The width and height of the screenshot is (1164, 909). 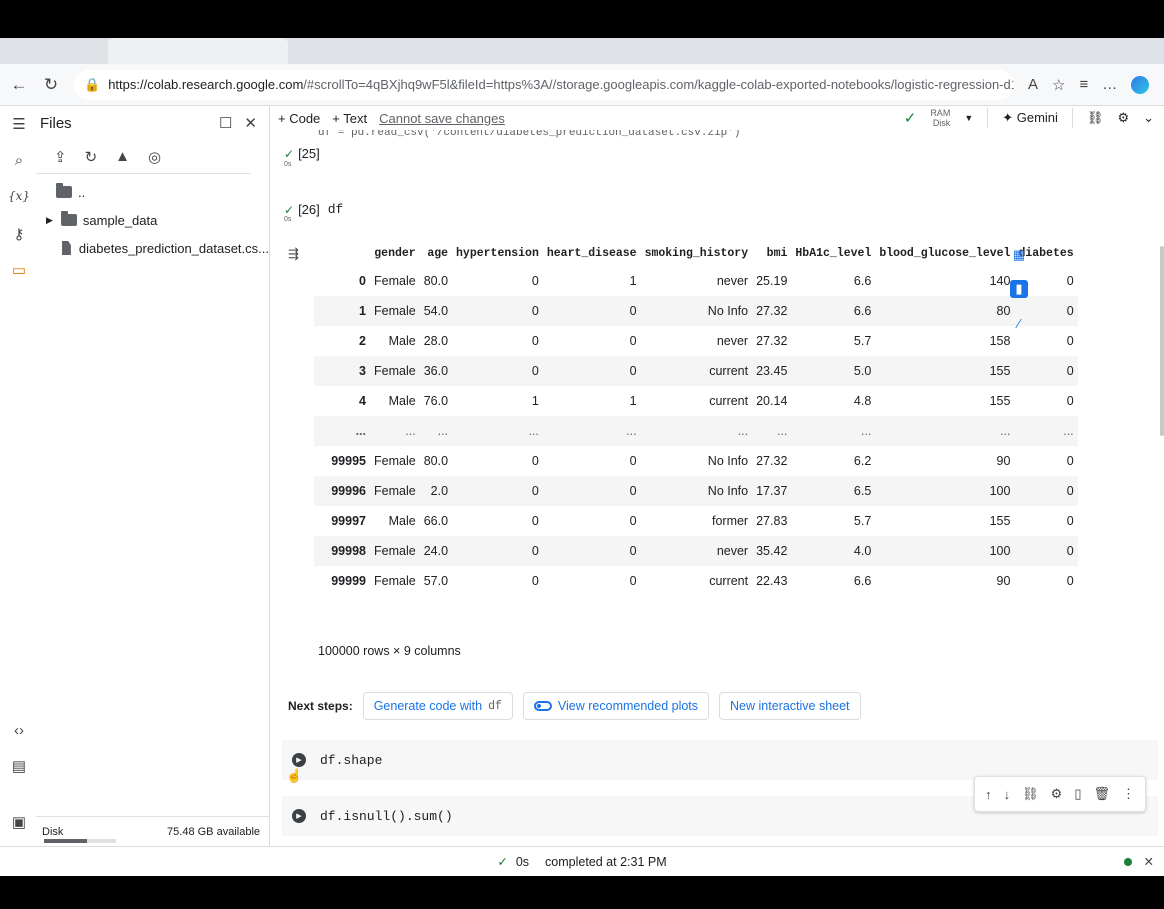 I want to click on resource-meter: RAM Disk, so click(x=940, y=118).